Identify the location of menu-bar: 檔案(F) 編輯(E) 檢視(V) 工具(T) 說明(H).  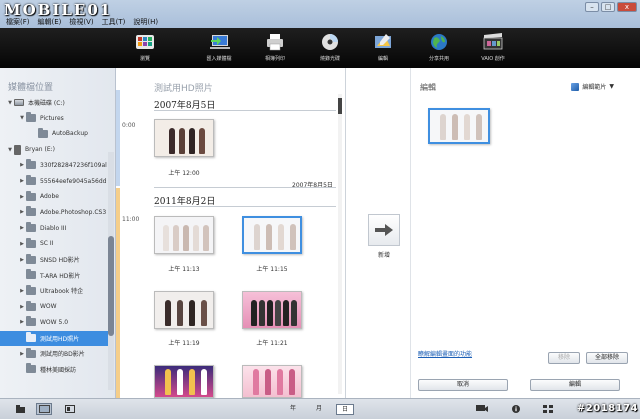
(82, 22).